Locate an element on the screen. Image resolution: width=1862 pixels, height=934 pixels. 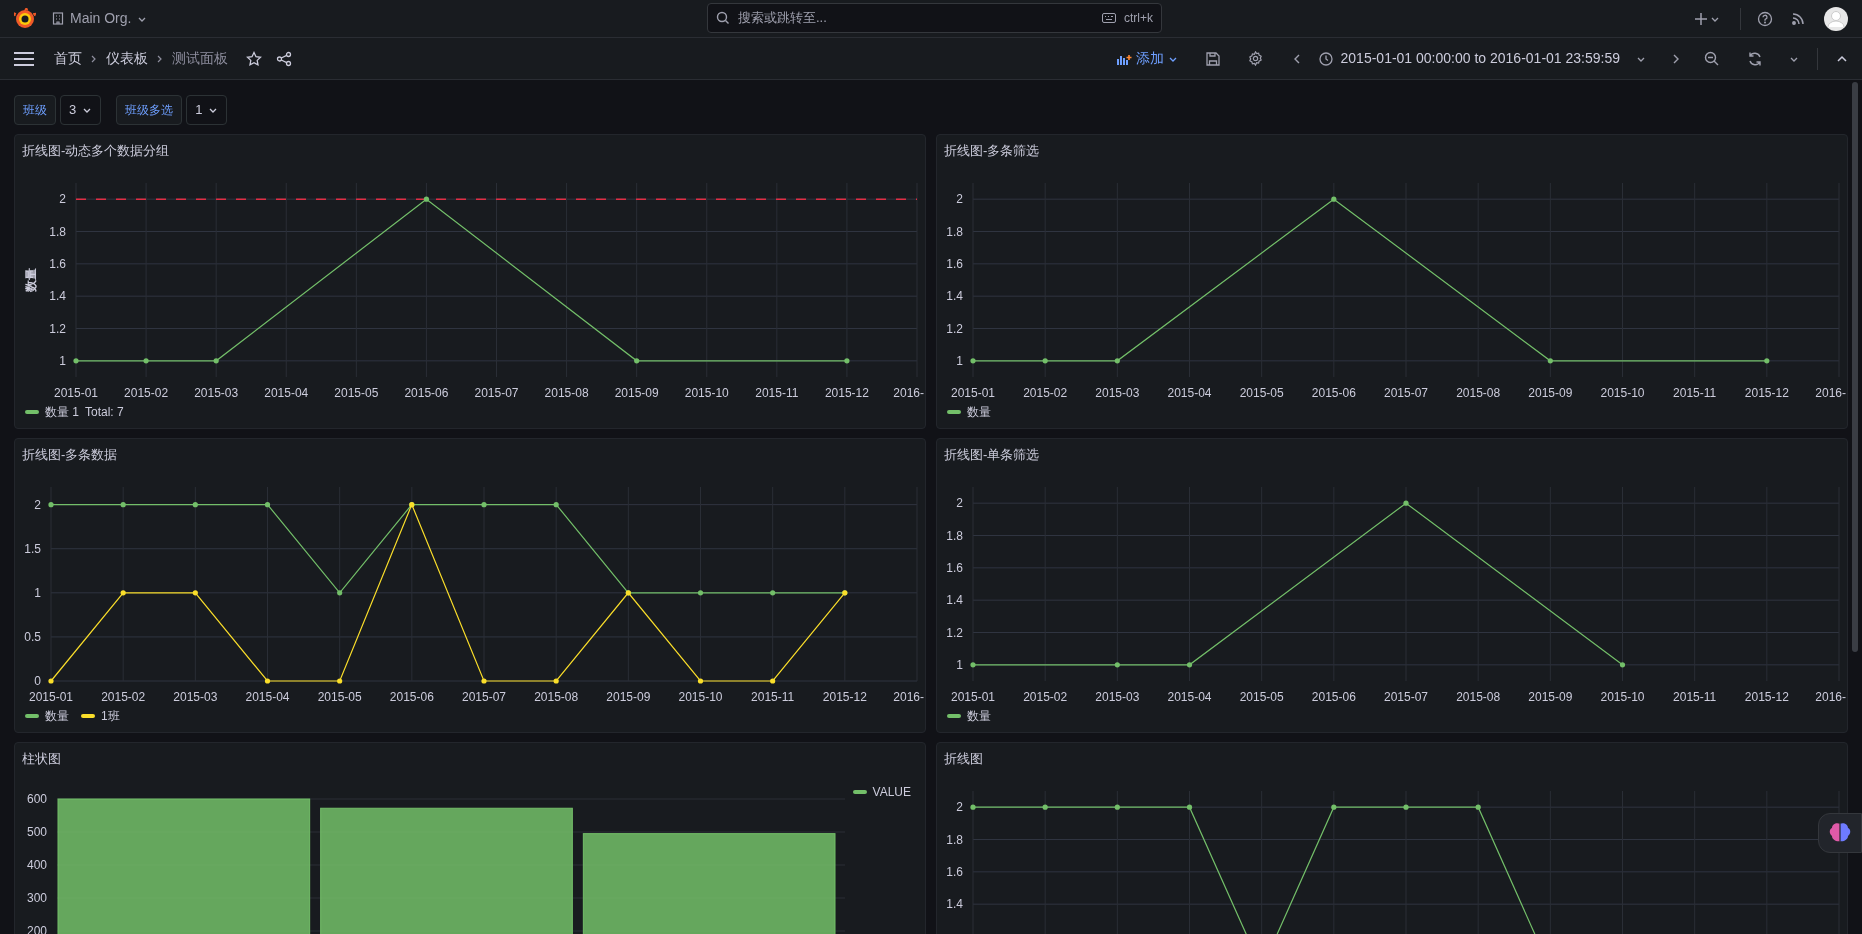
x-axis-label: 2015-12 is located at coordinates (1766, 697).